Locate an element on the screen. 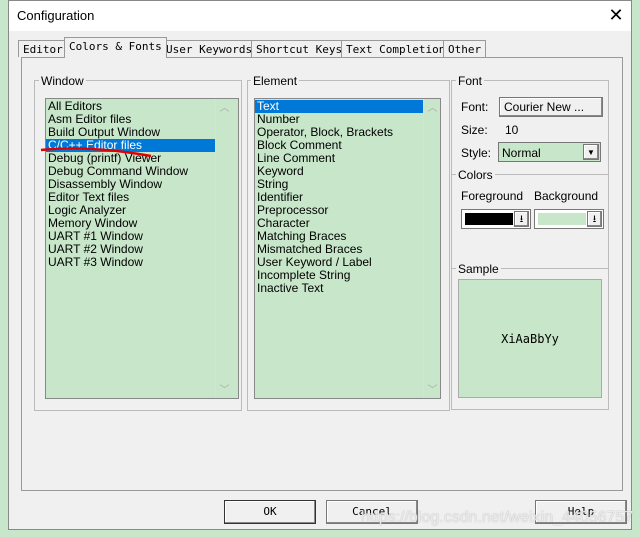  tab-other: Other is located at coordinates (465, 48).